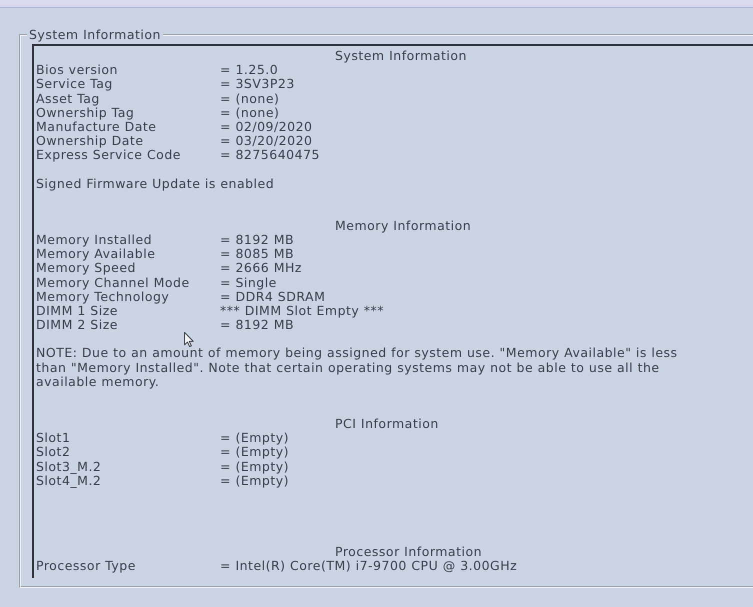  I want to click on field-value: = 02/09/2020, so click(267, 127).